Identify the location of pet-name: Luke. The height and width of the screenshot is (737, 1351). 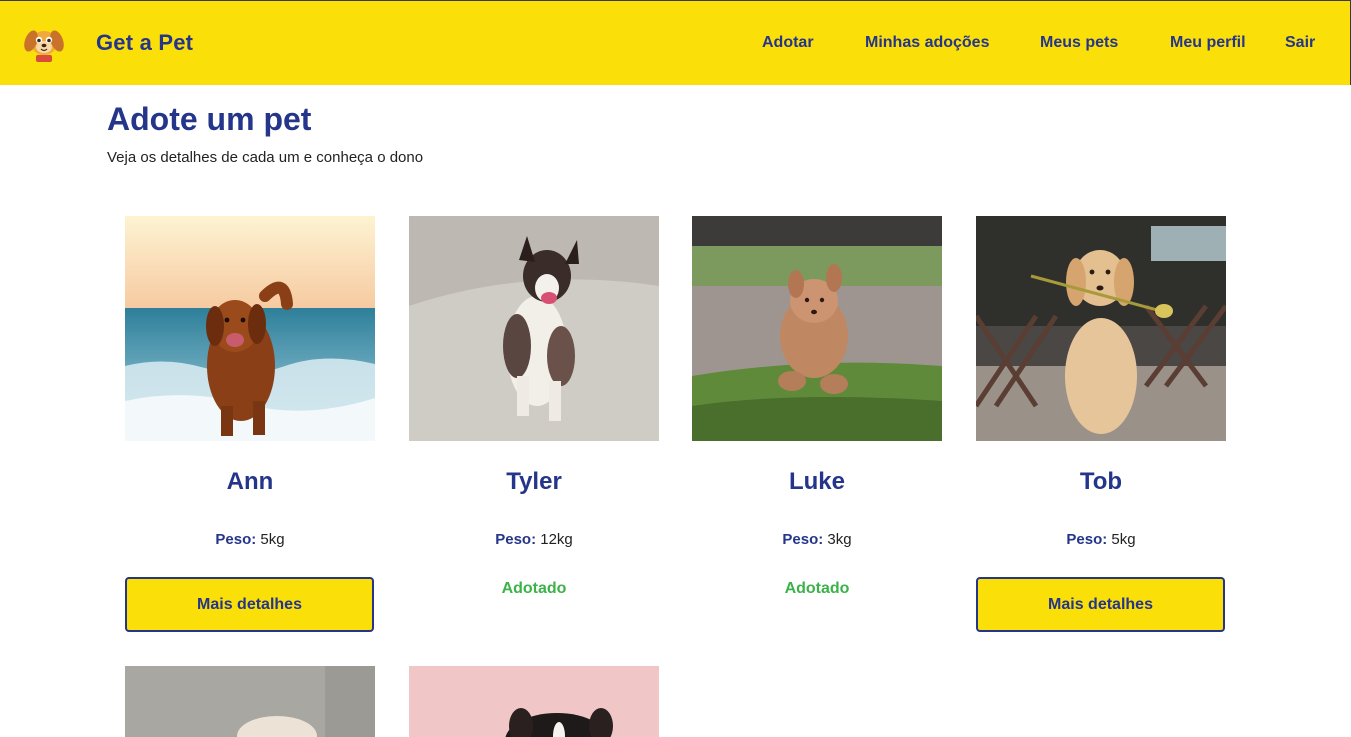
(816, 481).